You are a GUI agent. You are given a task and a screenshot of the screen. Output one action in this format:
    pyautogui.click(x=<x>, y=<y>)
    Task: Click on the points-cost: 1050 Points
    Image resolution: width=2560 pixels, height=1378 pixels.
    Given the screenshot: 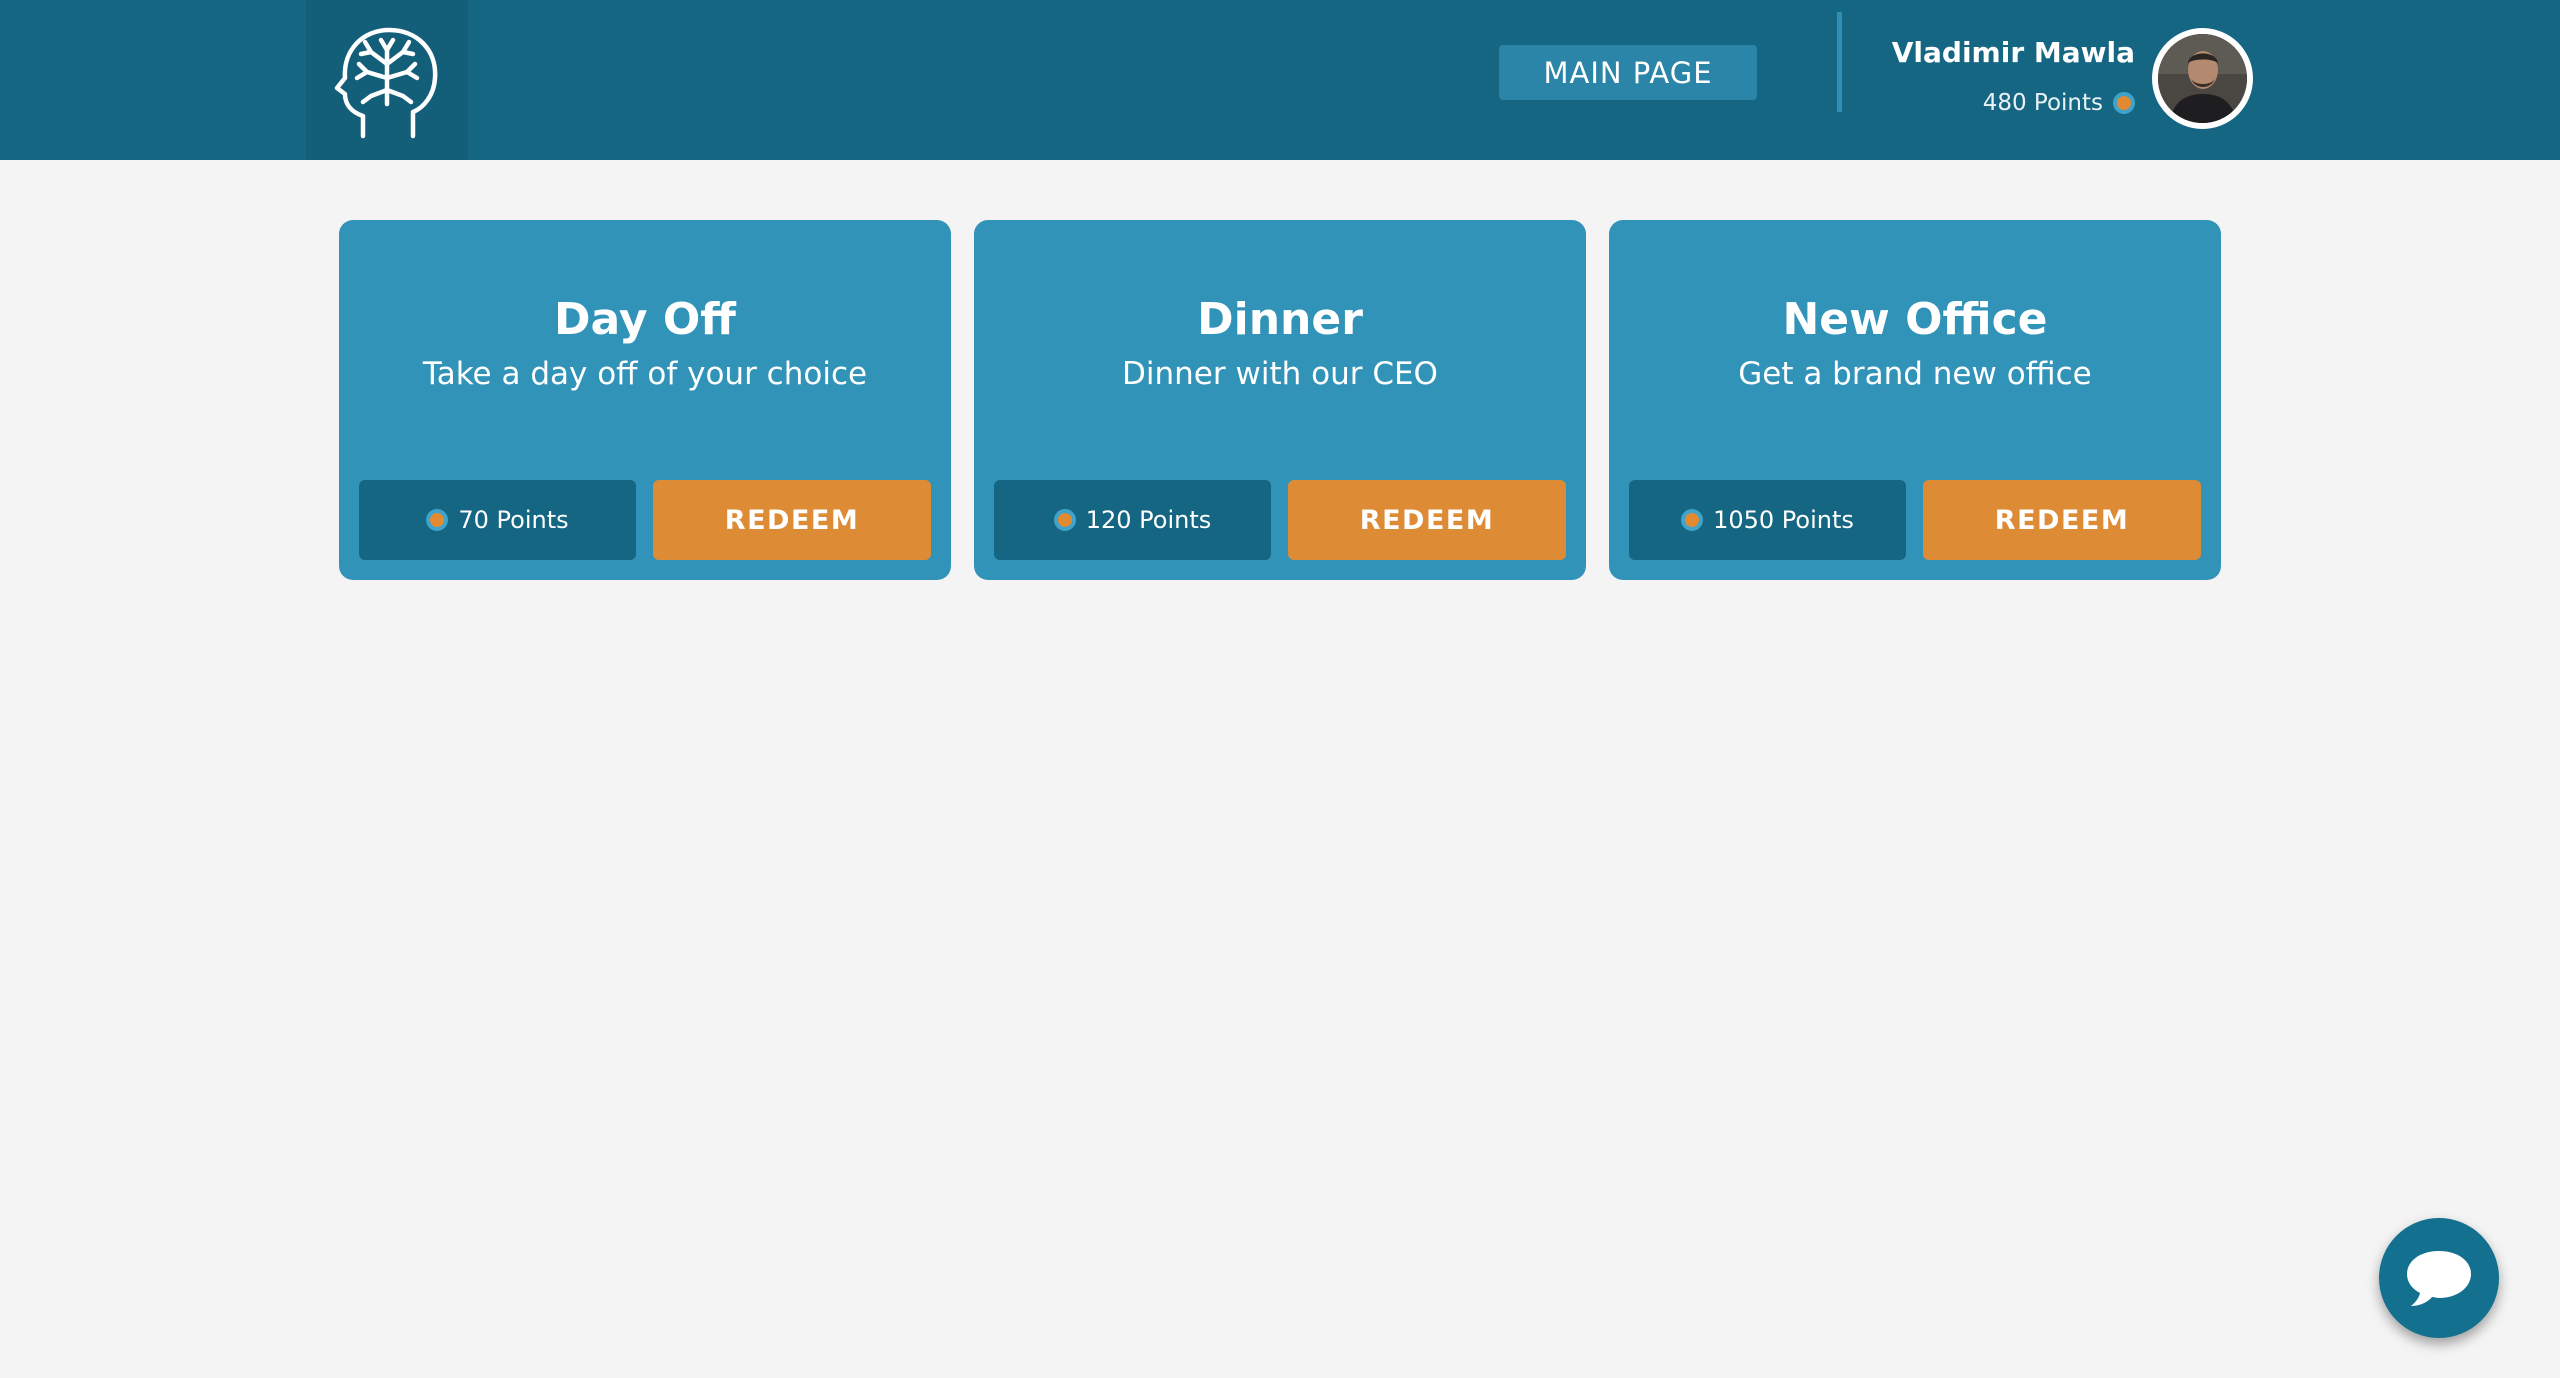 What is the action you would take?
    pyautogui.click(x=1767, y=520)
    